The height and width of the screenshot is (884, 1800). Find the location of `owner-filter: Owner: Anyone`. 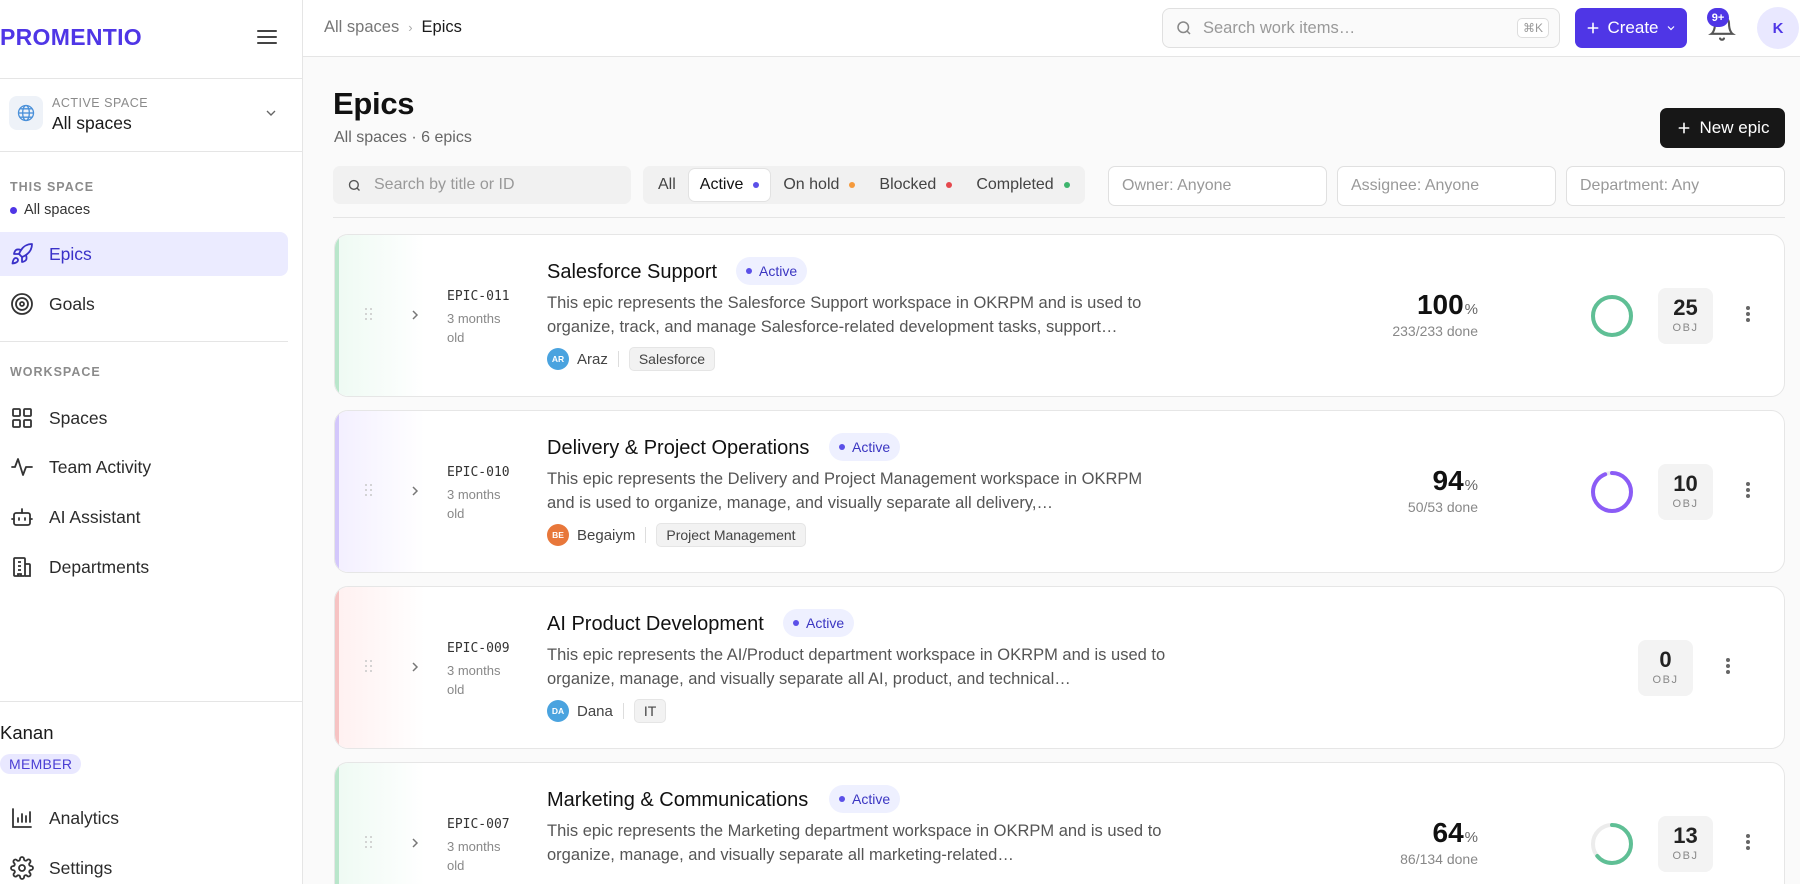

owner-filter: Owner: Anyone is located at coordinates (1217, 186).